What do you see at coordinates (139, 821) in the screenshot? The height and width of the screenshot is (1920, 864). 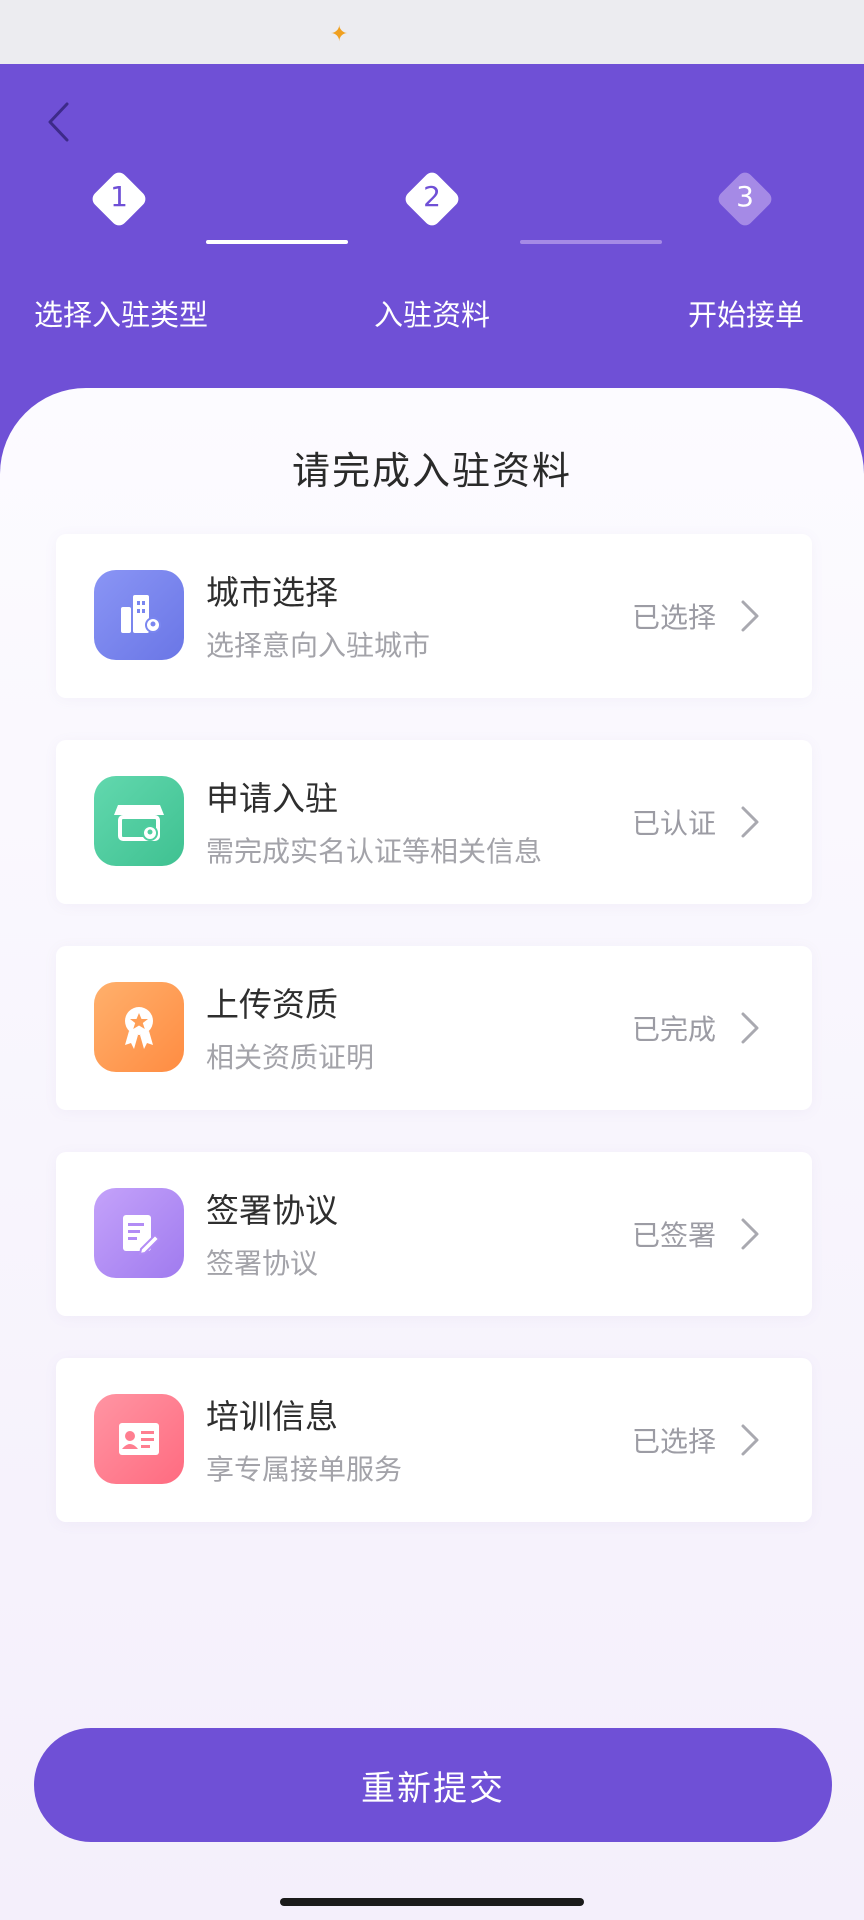 I see `storefront-icon` at bounding box center [139, 821].